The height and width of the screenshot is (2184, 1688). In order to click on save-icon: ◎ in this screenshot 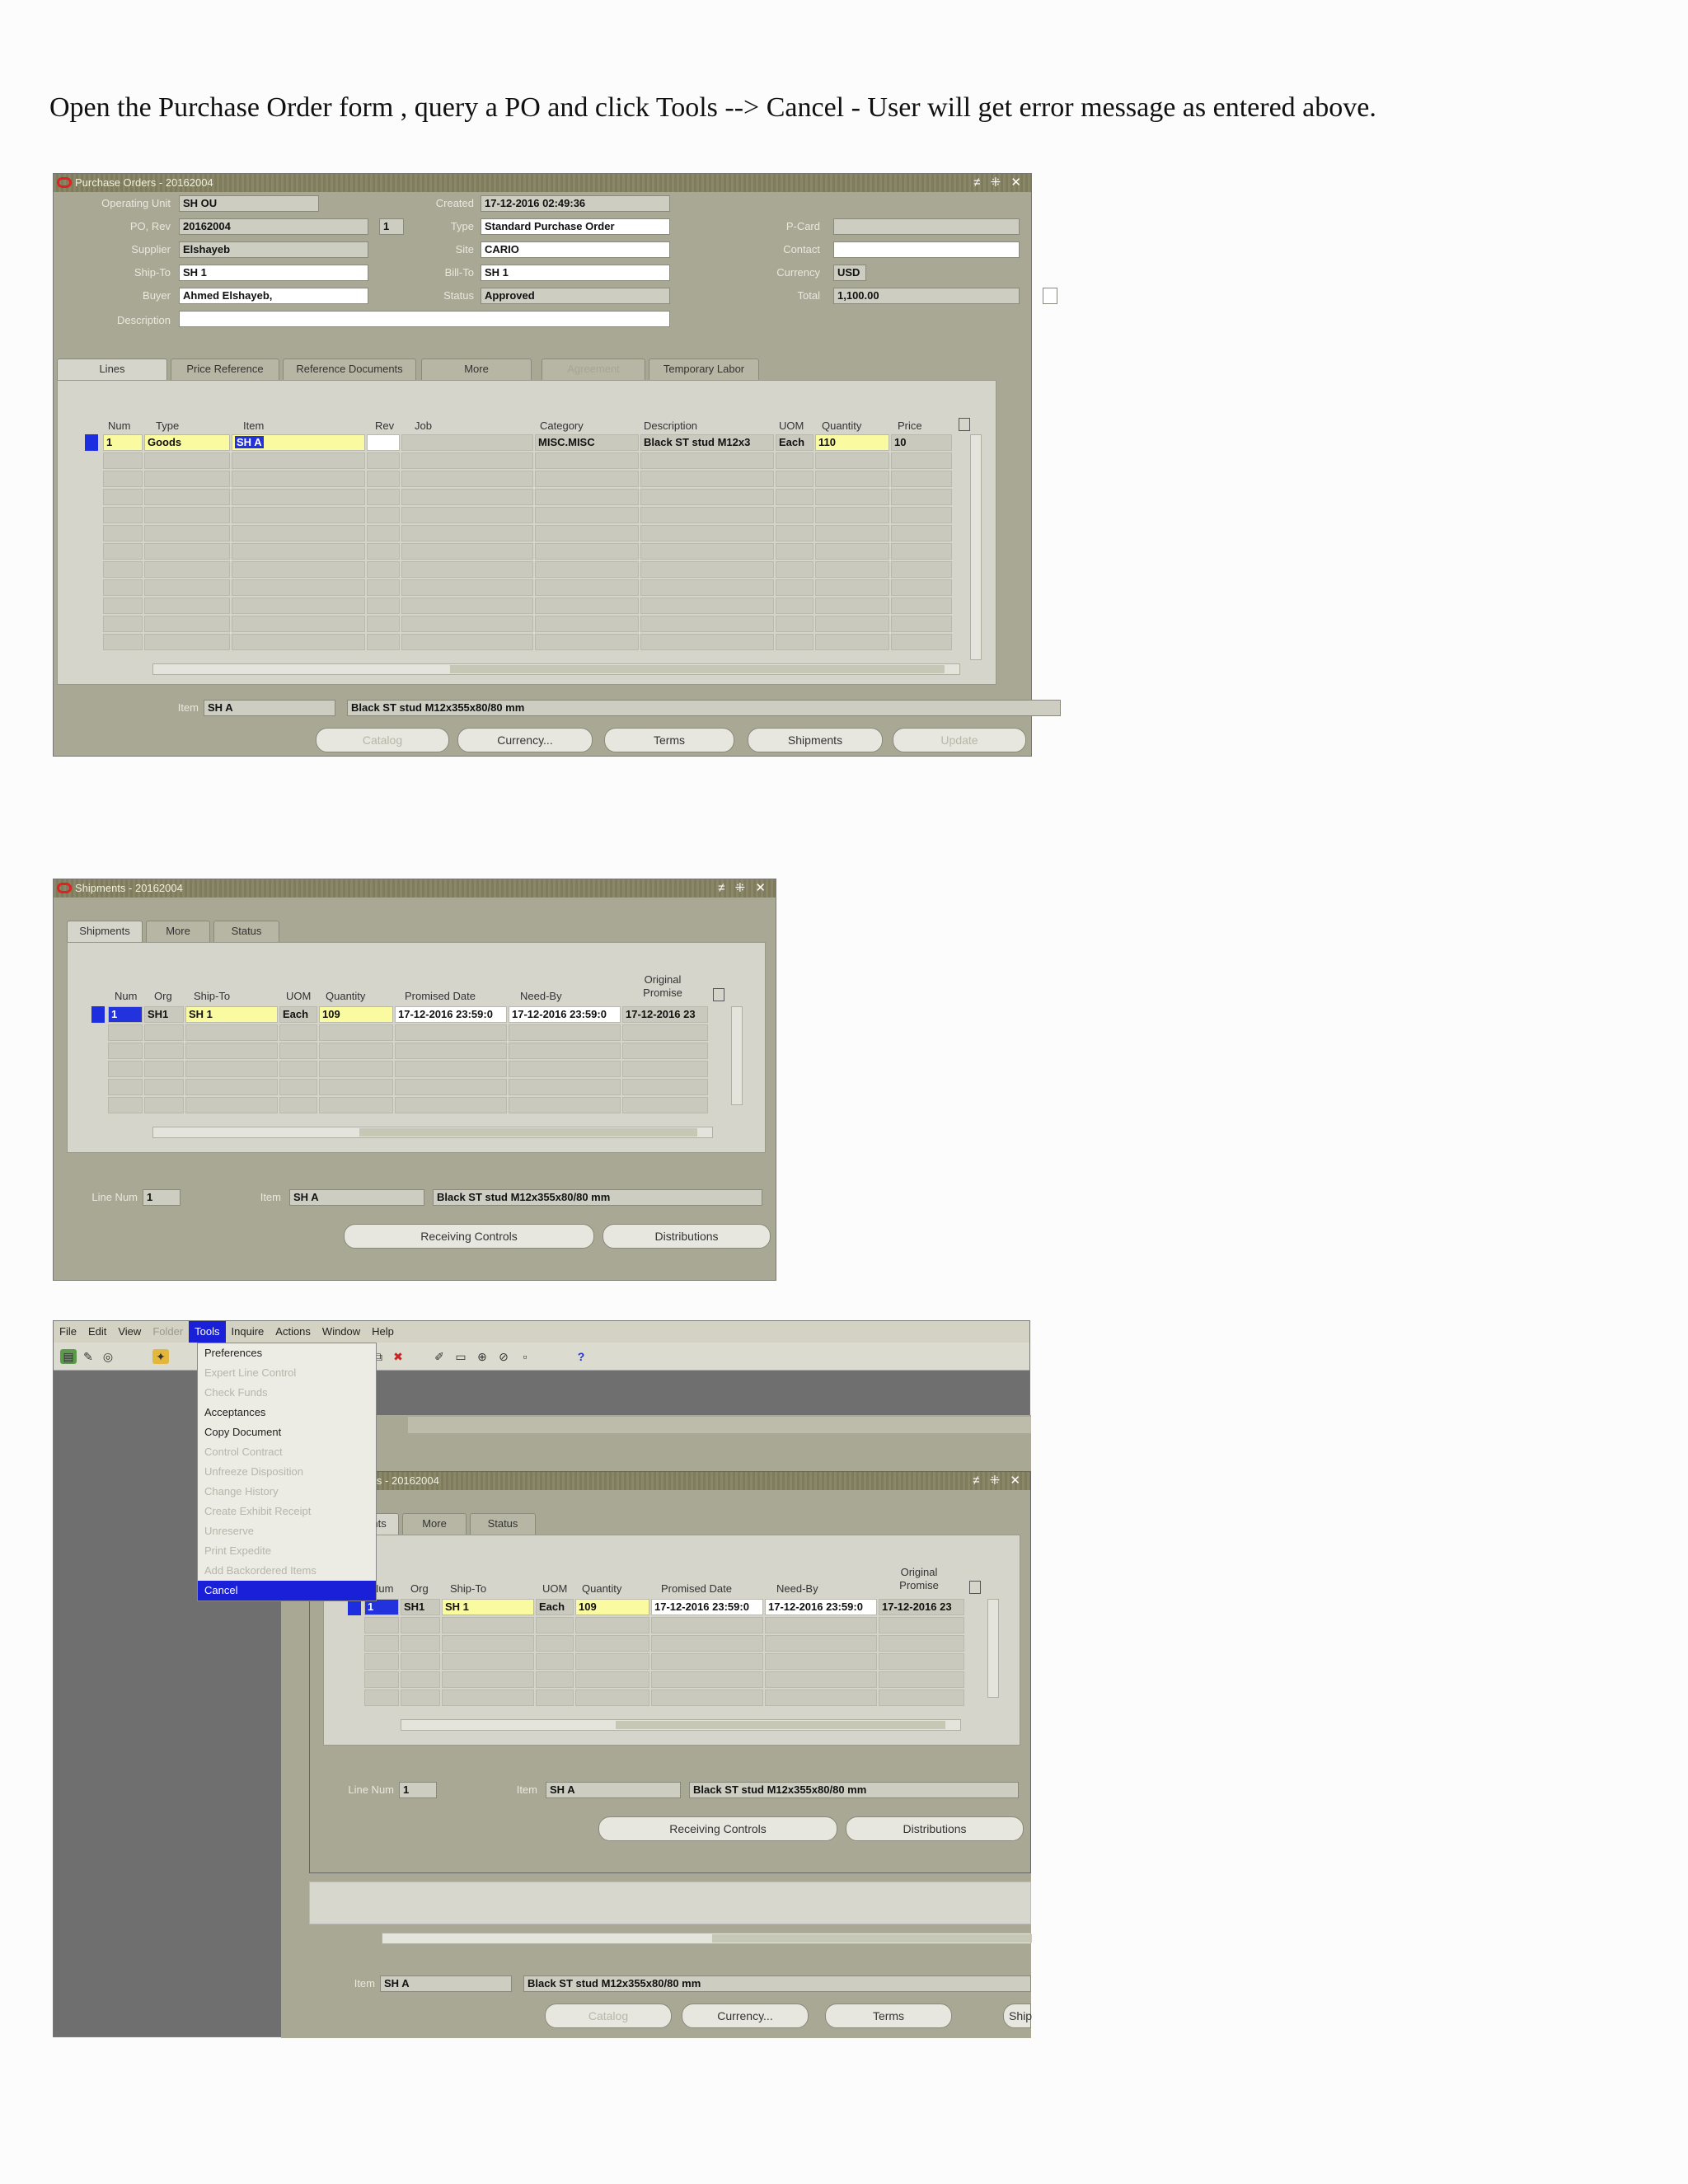, I will do `click(108, 1356)`.